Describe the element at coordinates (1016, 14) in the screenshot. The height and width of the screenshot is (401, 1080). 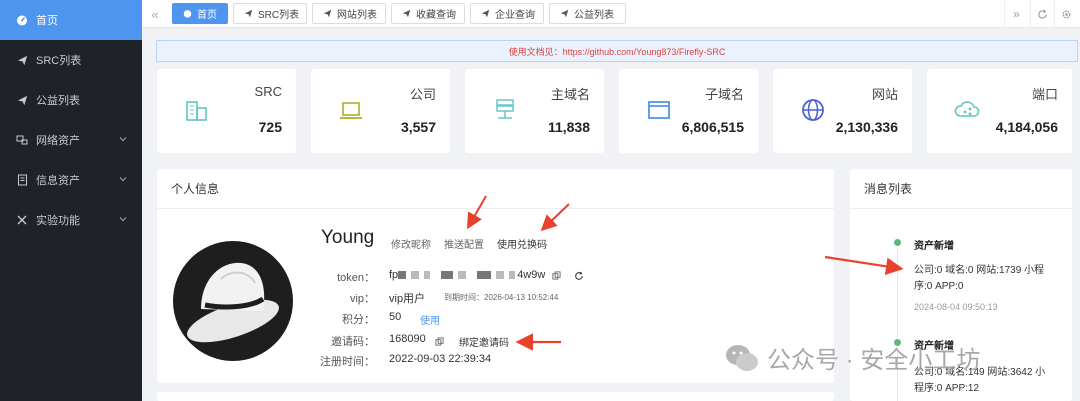
I see `scroll-right-icon: »` at that location.